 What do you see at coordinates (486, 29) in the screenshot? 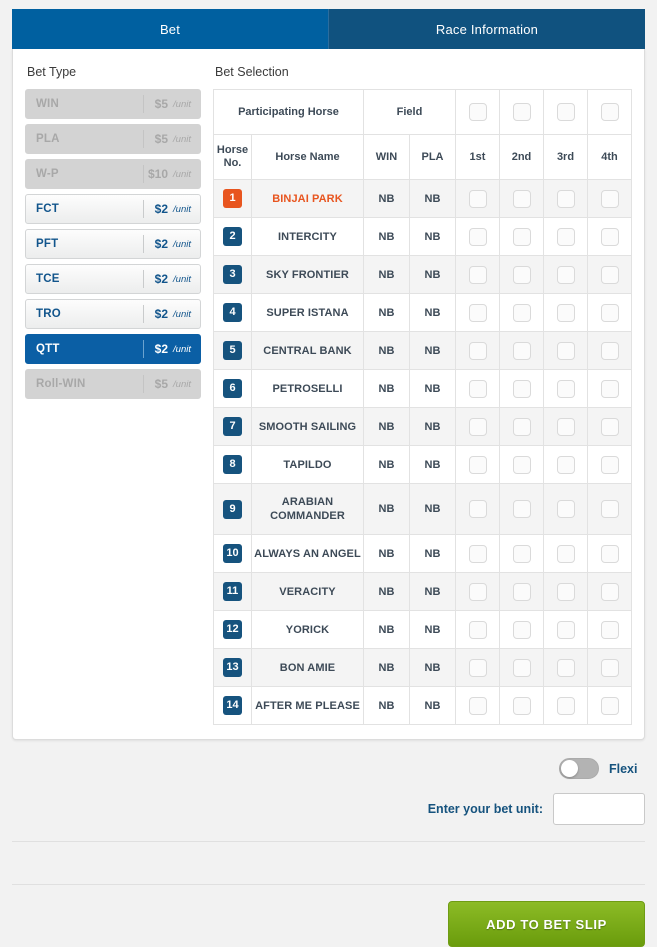
I see `tab-race-information: Race Information` at bounding box center [486, 29].